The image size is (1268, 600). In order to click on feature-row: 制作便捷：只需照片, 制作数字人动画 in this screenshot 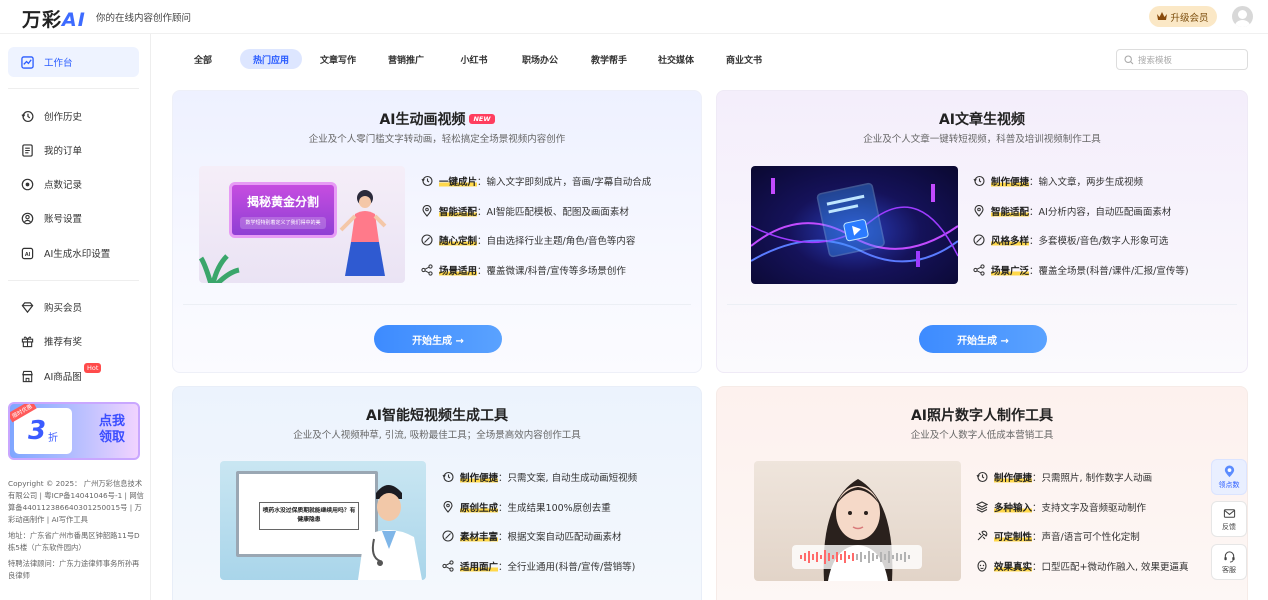, I will do `click(1064, 477)`.